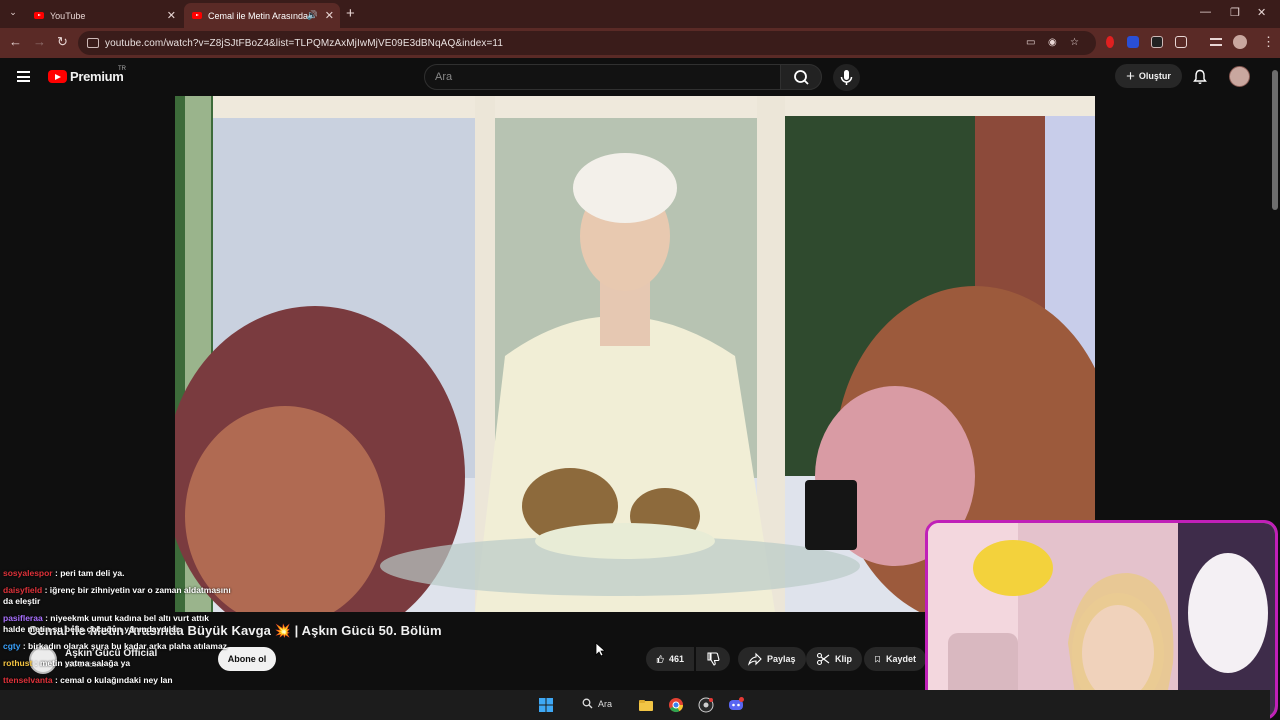  What do you see at coordinates (97, 76) in the screenshot?
I see `logo-text: Premium` at bounding box center [97, 76].